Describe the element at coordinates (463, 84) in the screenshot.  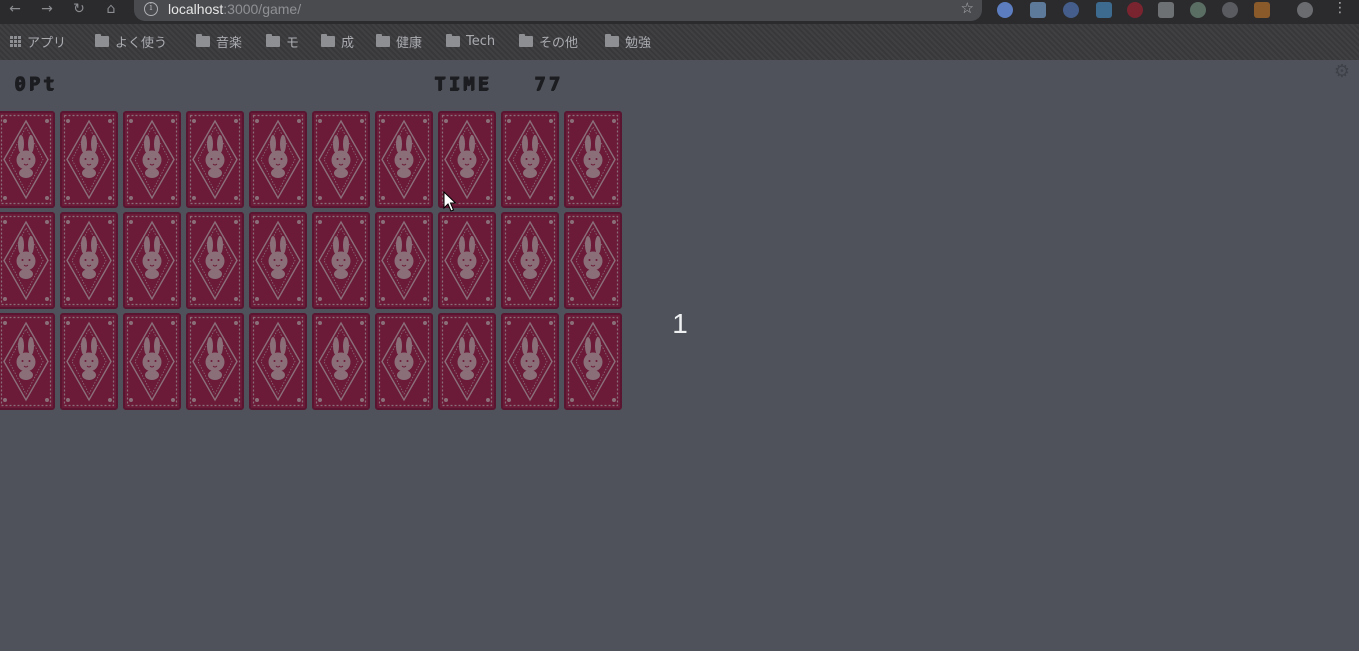
I see `time-label: TIME` at that location.